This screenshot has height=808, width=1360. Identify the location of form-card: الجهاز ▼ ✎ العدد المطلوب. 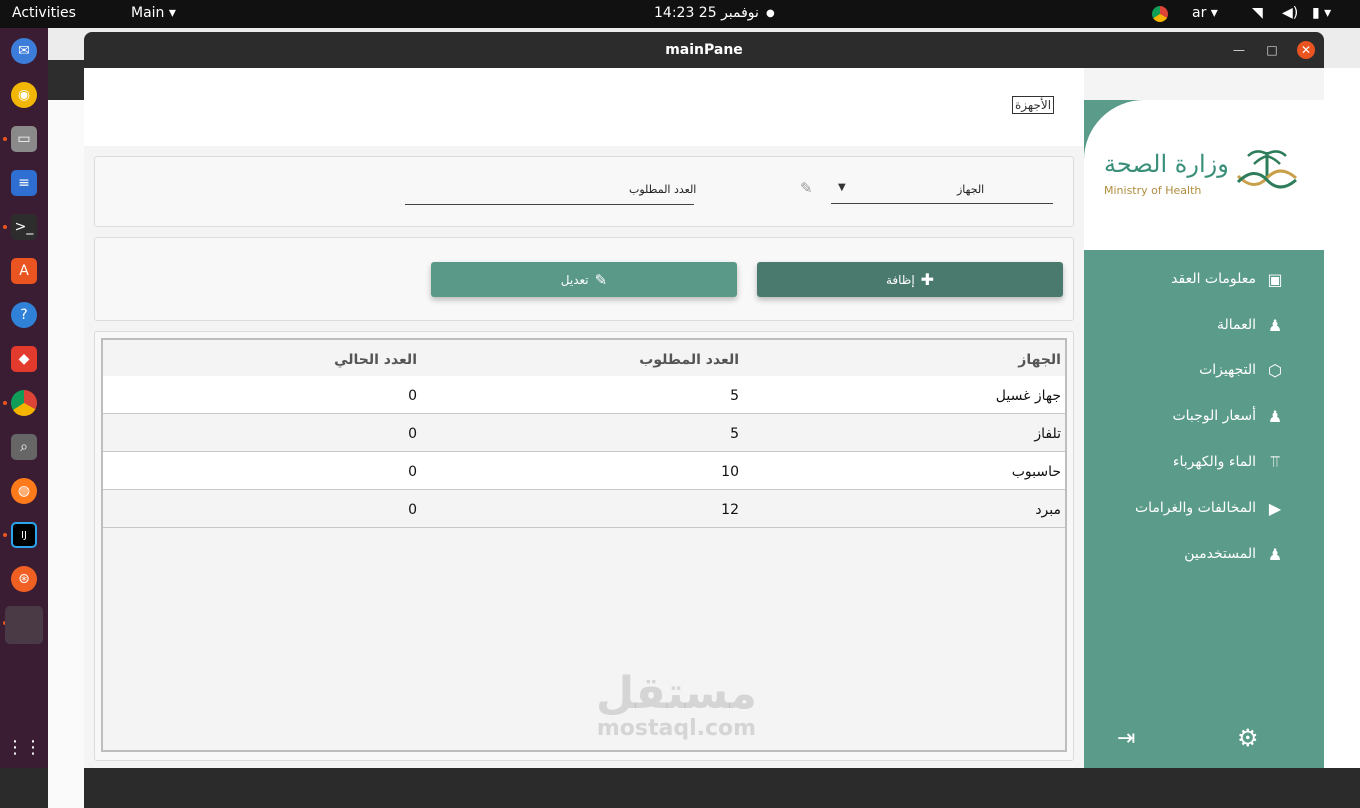
(584, 191).